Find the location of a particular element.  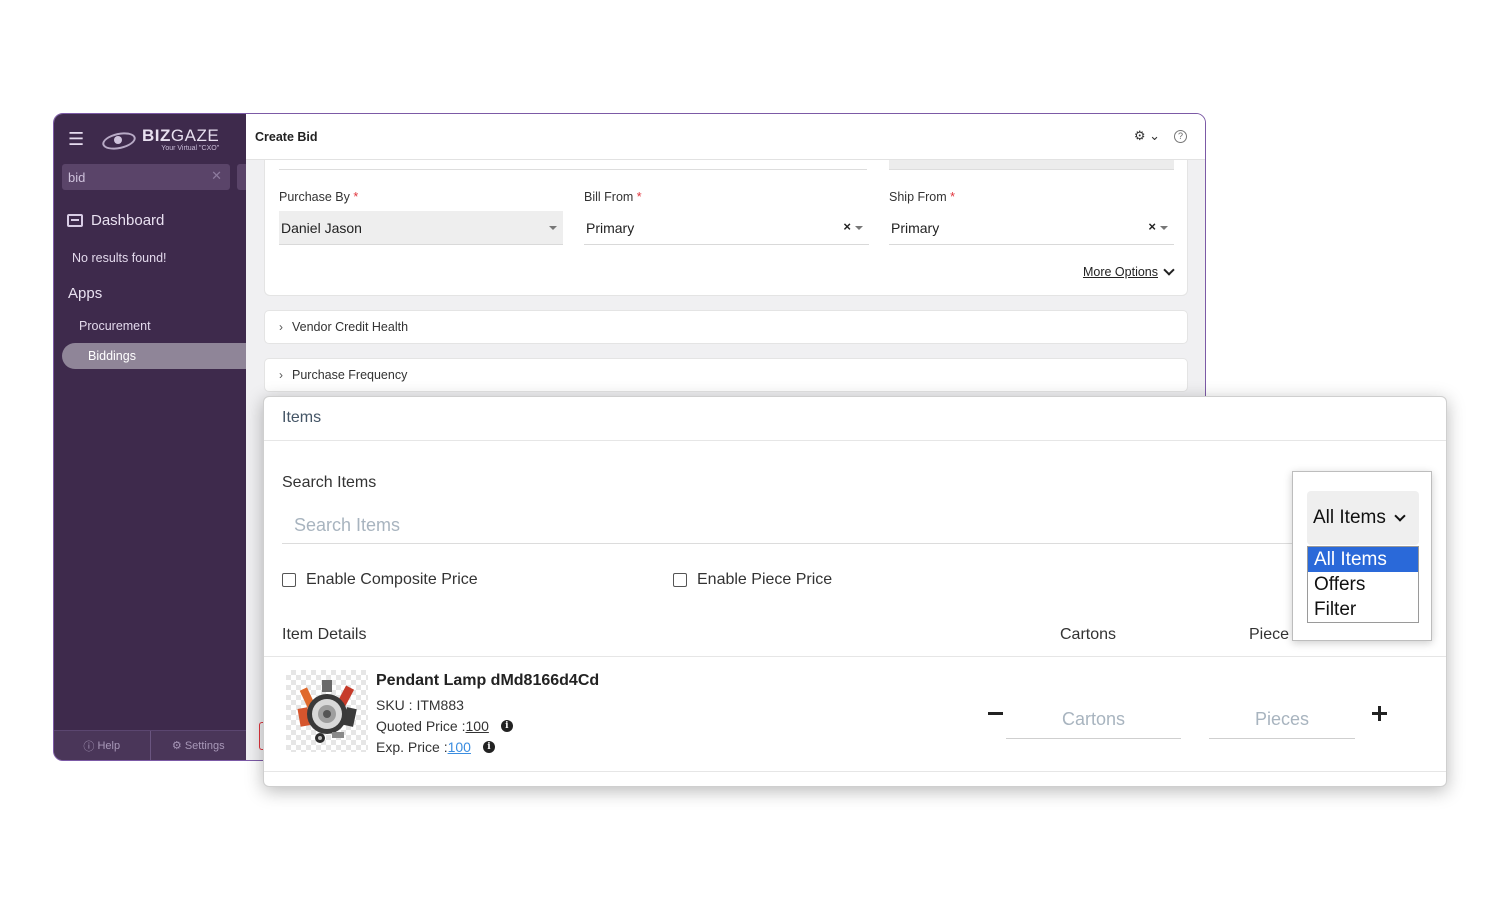

quoted-price-label: Quoted Price : is located at coordinates (421, 726).